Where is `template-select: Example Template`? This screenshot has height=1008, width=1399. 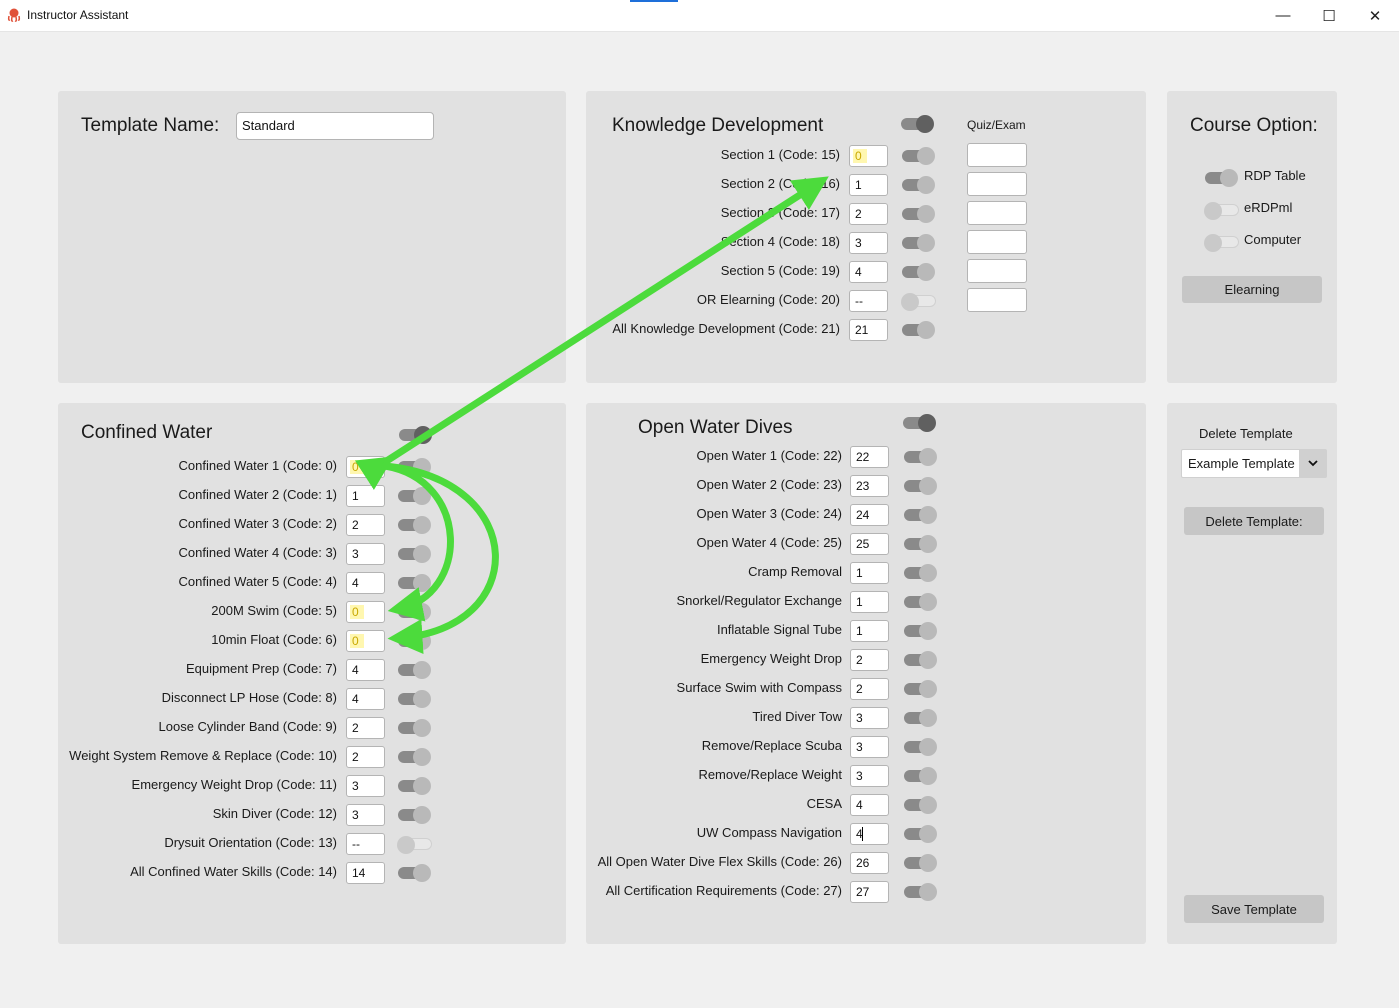 template-select: Example Template is located at coordinates (1254, 463).